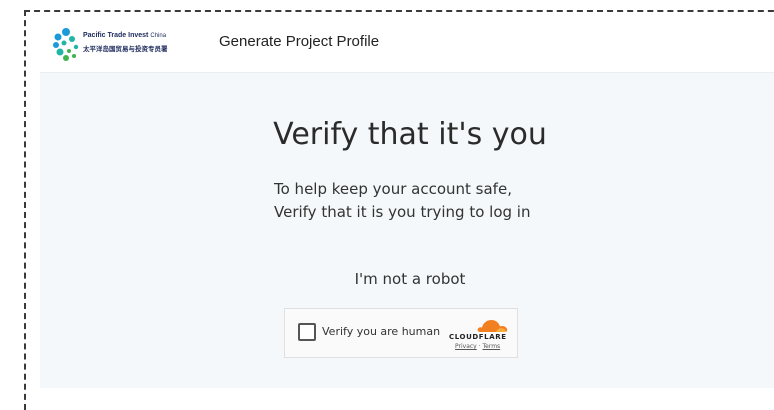  Describe the element at coordinates (466, 346) in the screenshot. I see `privacy-link: Privacy` at that location.